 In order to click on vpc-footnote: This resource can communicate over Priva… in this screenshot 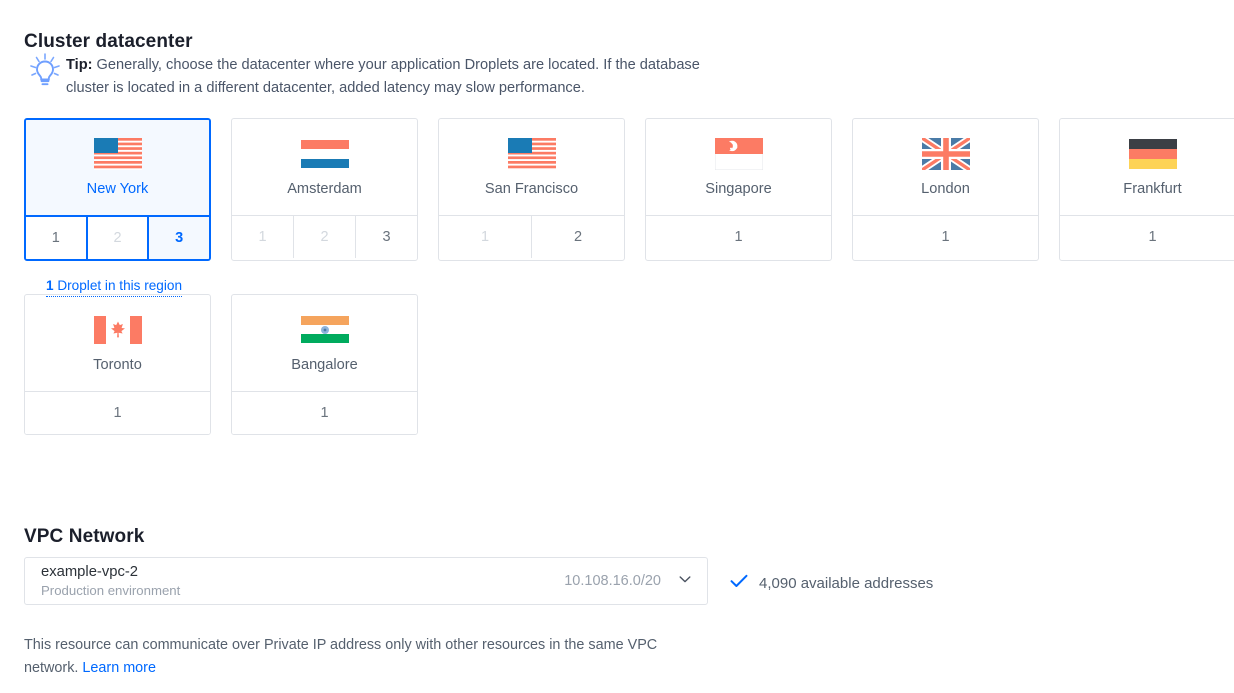, I will do `click(369, 657)`.